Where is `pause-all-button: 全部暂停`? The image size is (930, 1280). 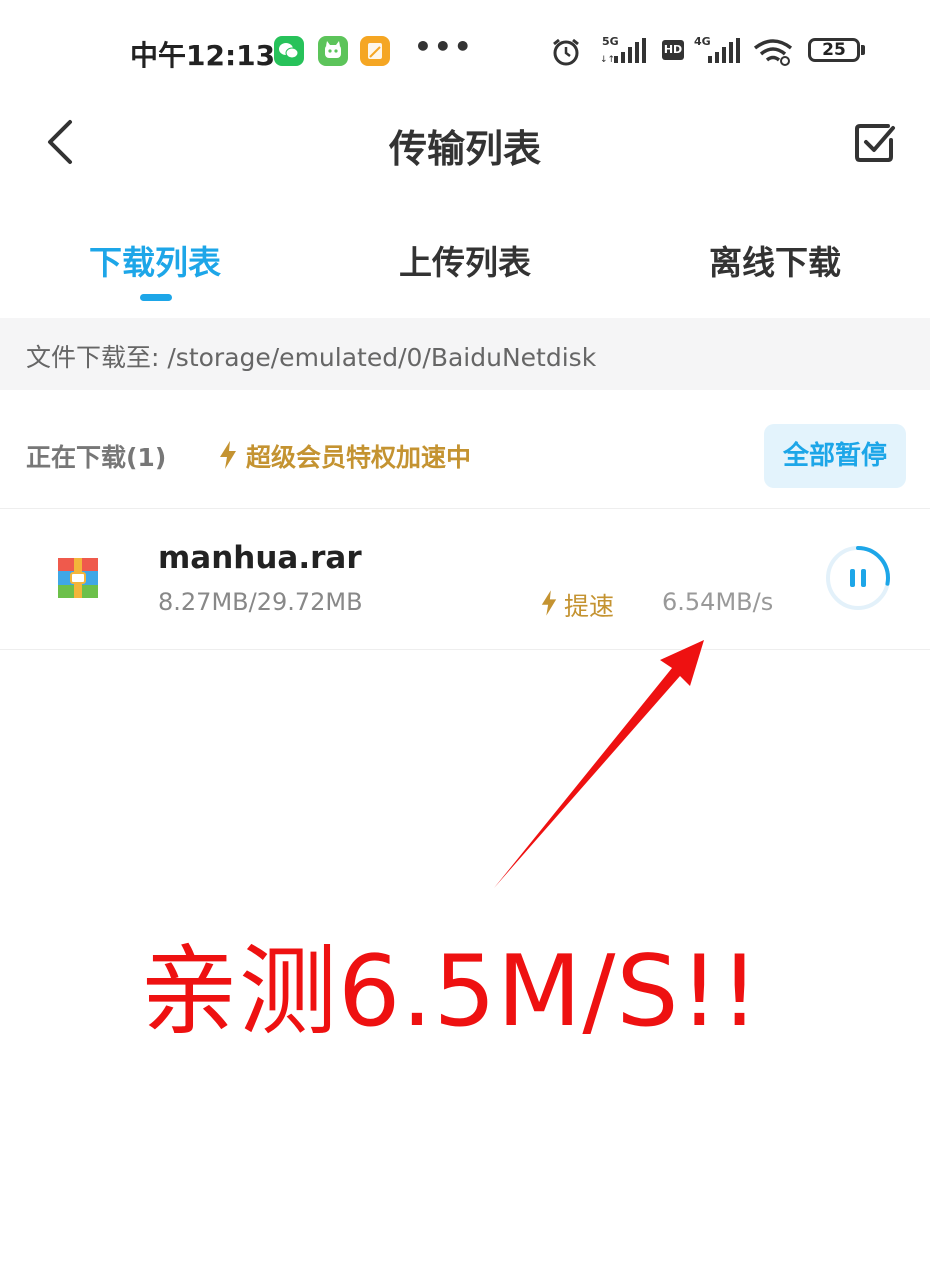
pause-all-button: 全部暂停 is located at coordinates (835, 456).